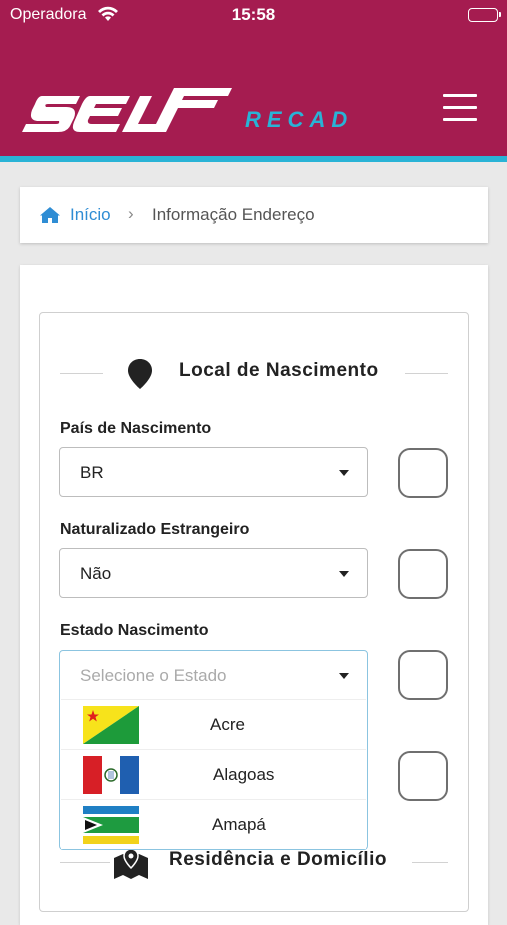 The width and height of the screenshot is (507, 925). What do you see at coordinates (134, 630) in the screenshot?
I see `state-label: Estado Nascimento` at bounding box center [134, 630].